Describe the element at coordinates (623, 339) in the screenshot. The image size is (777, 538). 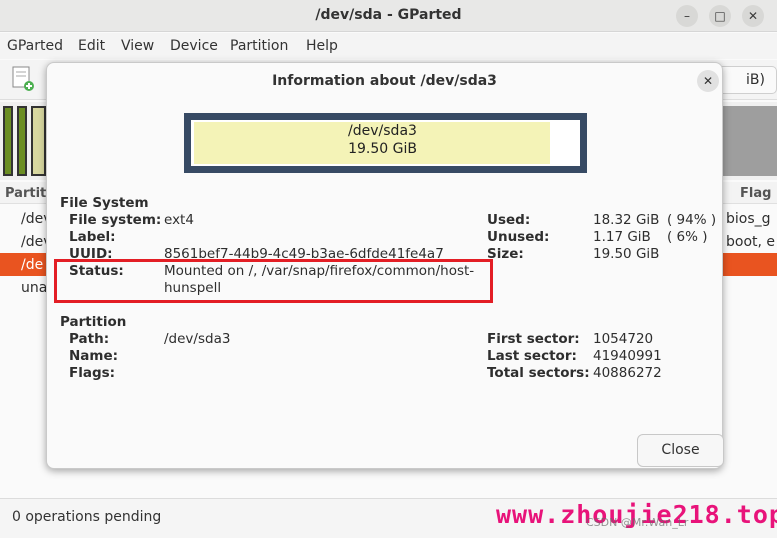
I see `first-sector-value: 1054720` at that location.